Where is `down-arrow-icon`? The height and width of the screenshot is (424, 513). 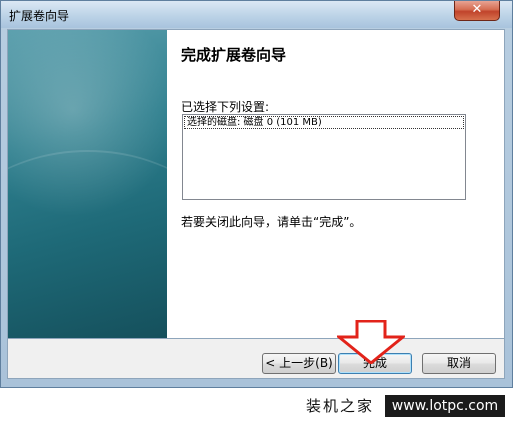
down-arrow-icon is located at coordinates (371, 342).